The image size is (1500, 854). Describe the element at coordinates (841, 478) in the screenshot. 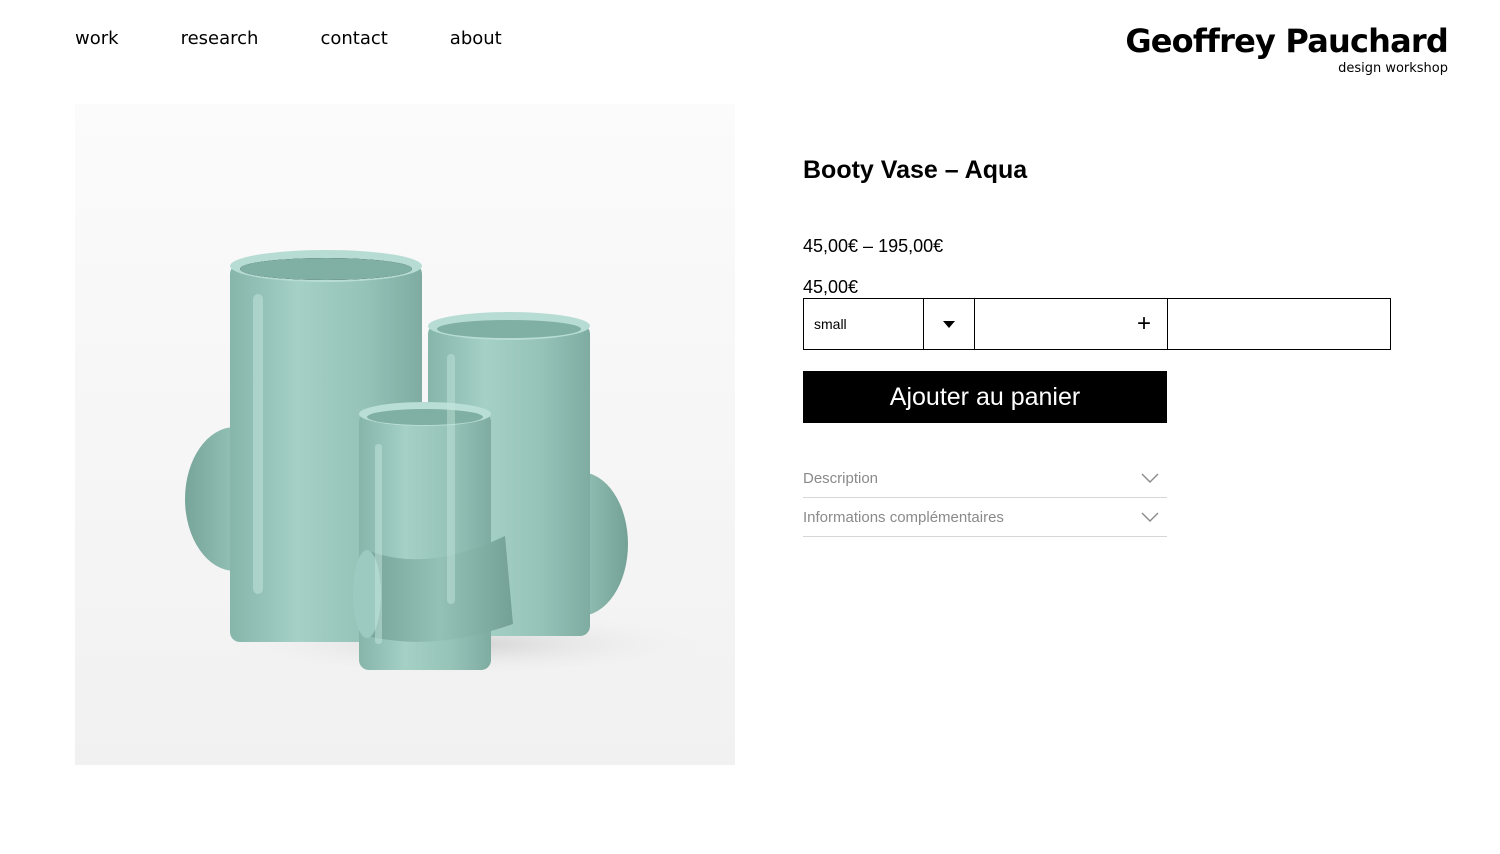

I see `accordion-label: Description` at that location.